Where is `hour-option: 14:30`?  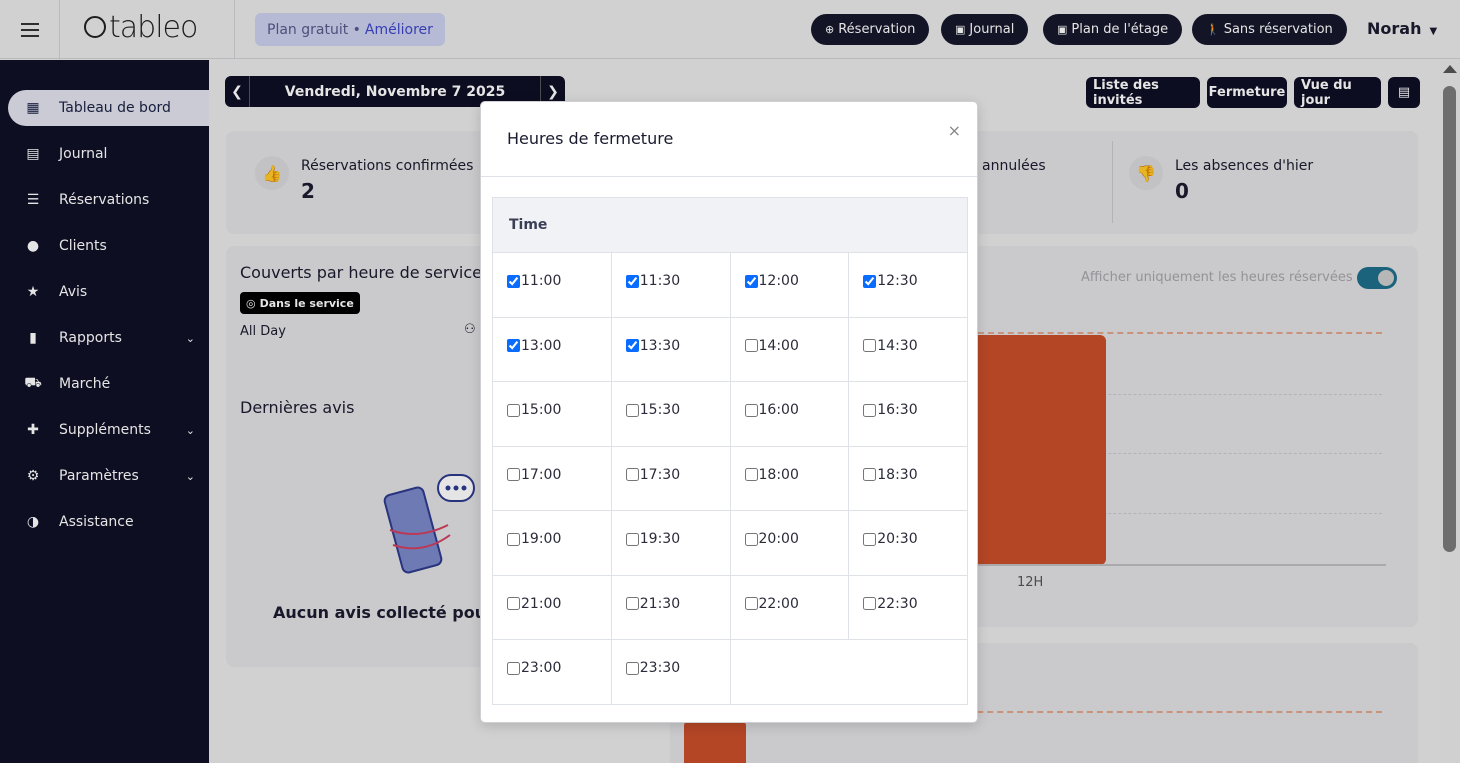
hour-option: 14:30 is located at coordinates (915, 346).